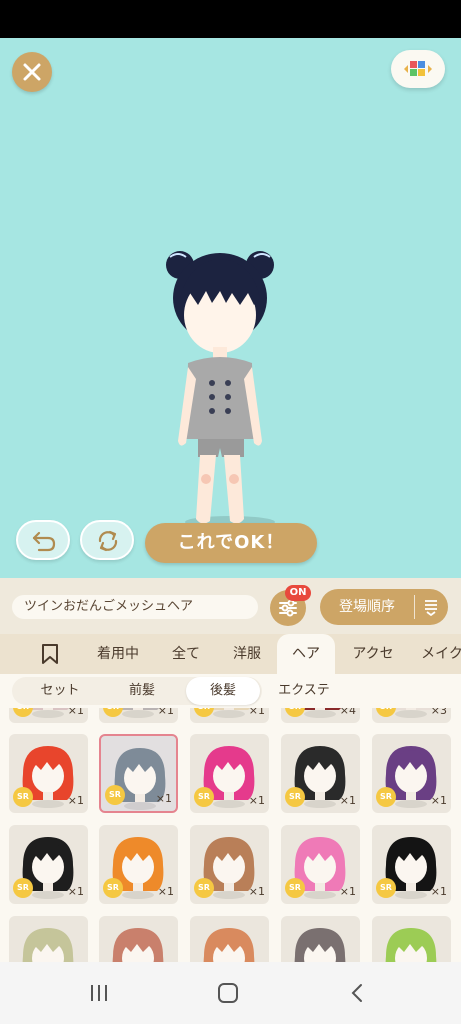 The height and width of the screenshot is (1024, 461). I want to click on system-nav-bar, so click(230, 993).